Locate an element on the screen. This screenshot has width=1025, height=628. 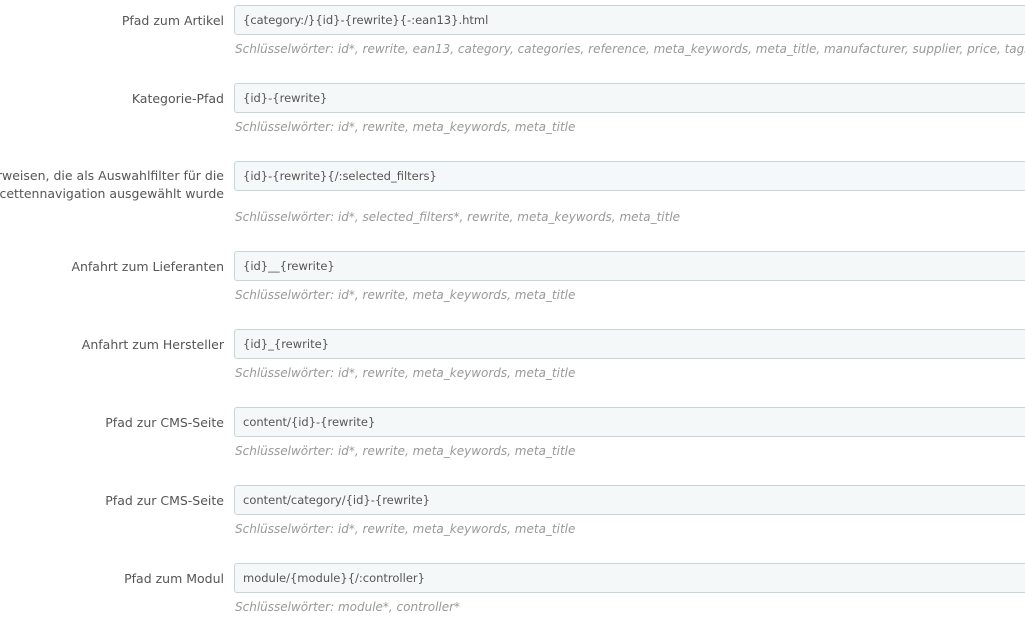
route-label-supplier: Anfahrt zum Lieferanten is located at coordinates (147, 266).